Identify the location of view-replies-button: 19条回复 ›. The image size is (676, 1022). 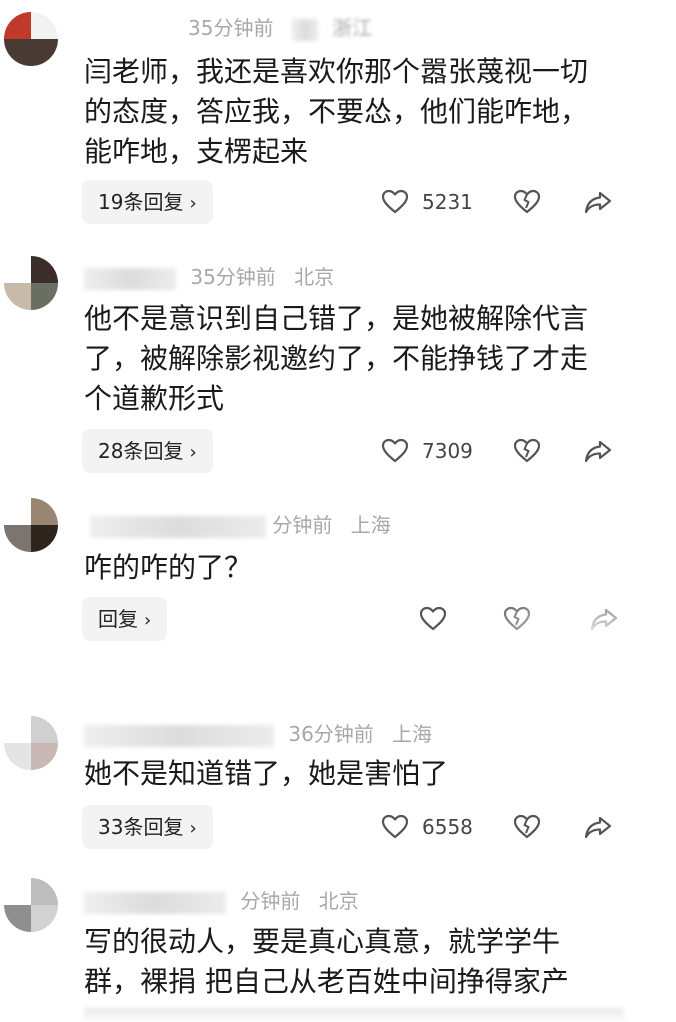
(147, 202).